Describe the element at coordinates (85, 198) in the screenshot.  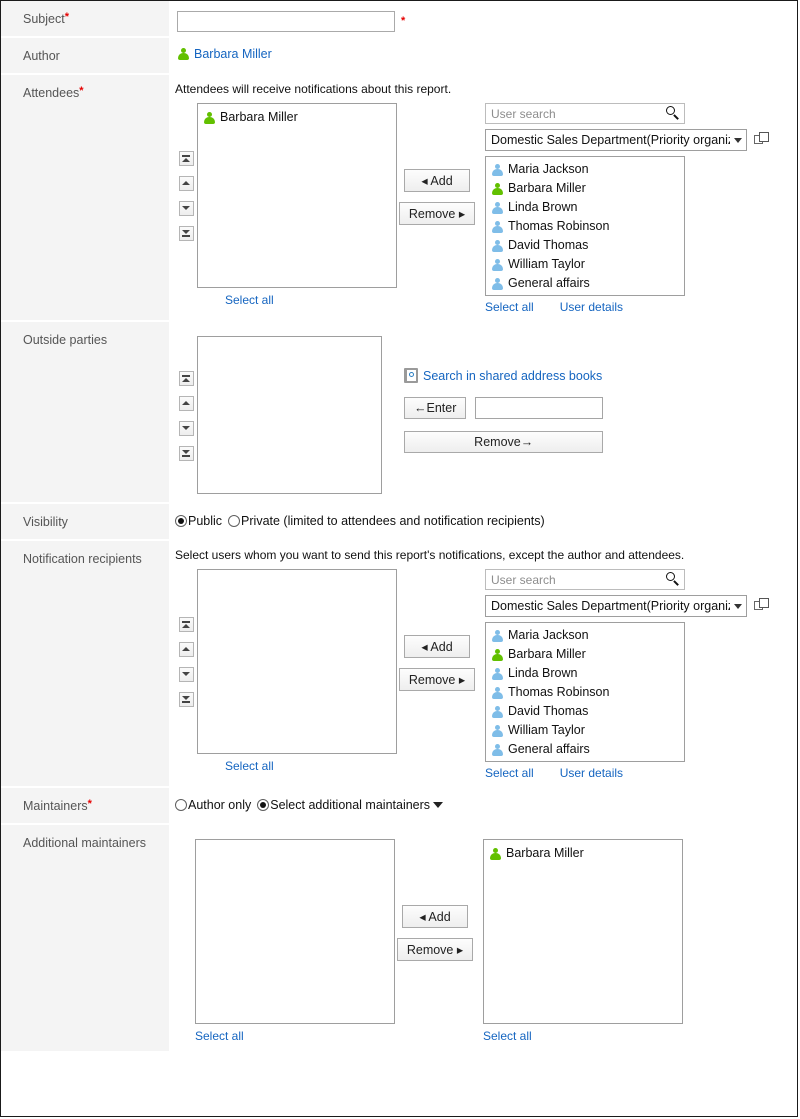
I see `label-attendees: Attendees*` at that location.